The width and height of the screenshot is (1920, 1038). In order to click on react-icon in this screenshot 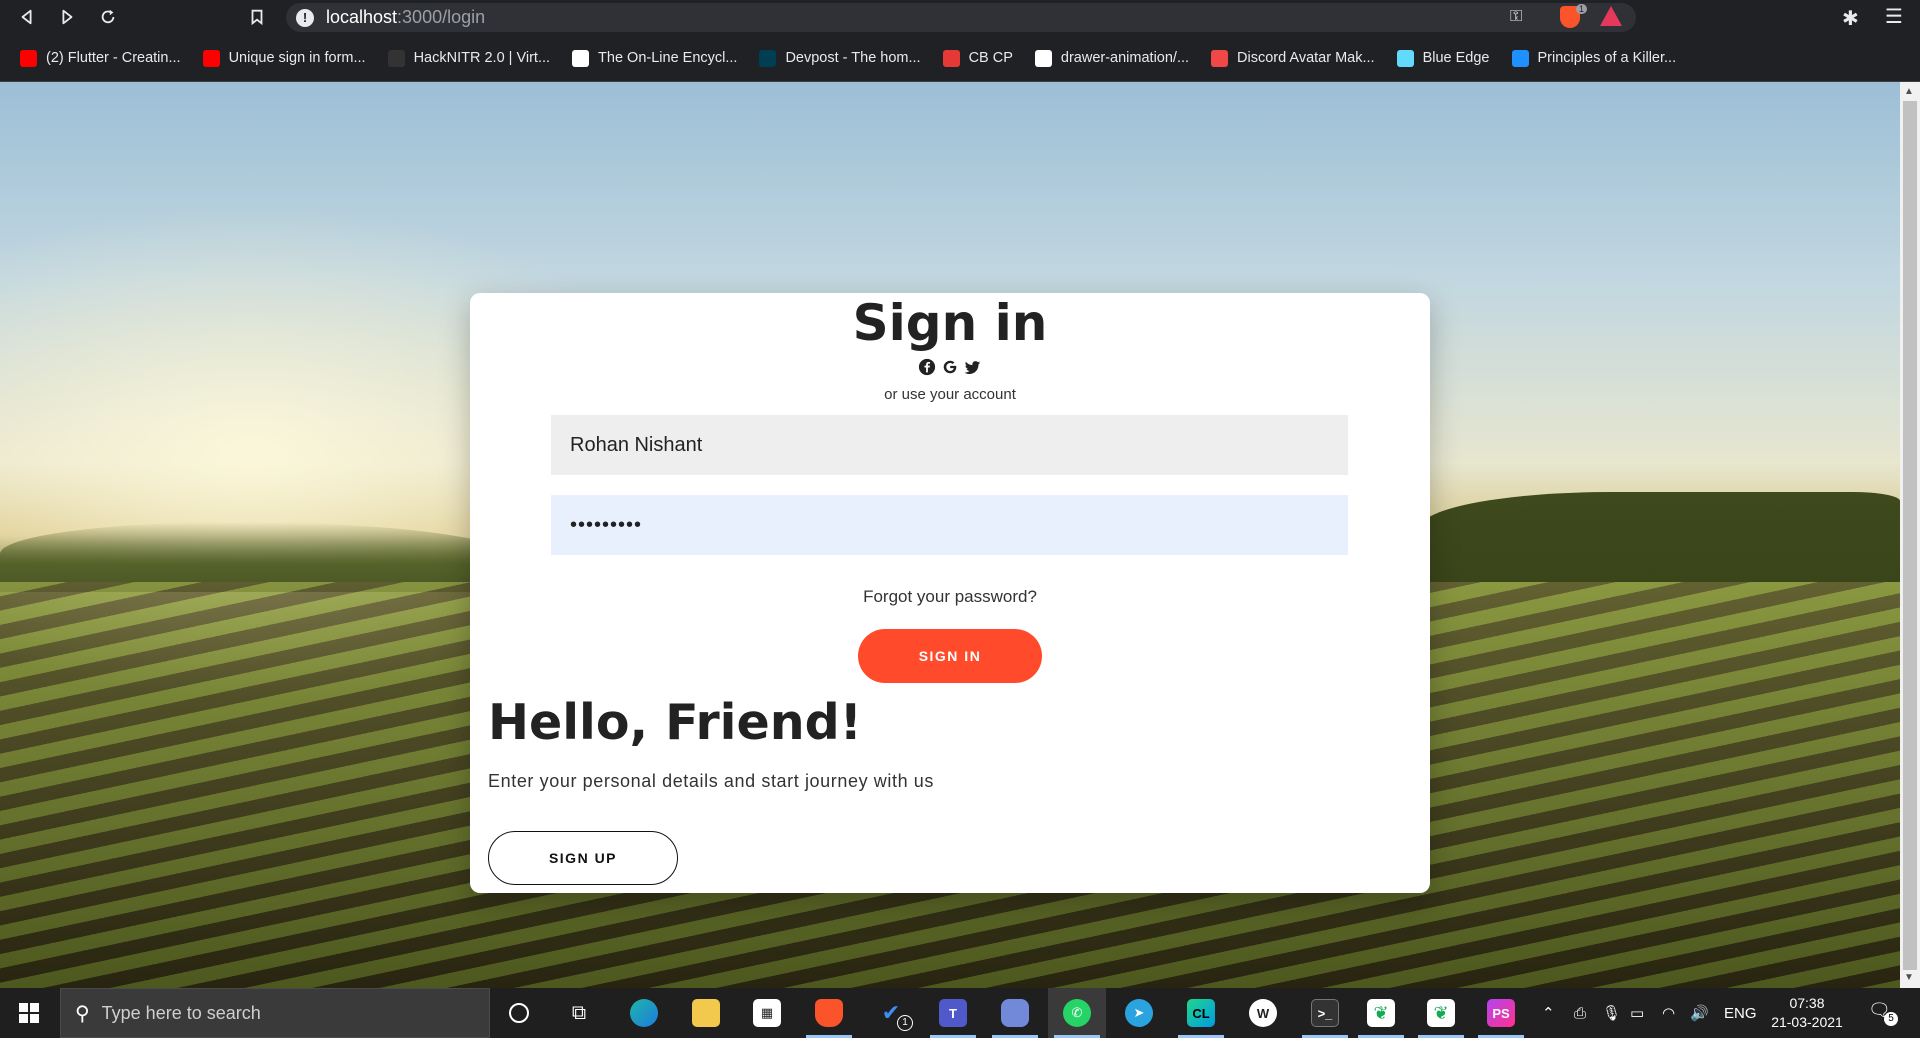, I will do `click(1405, 58)`.